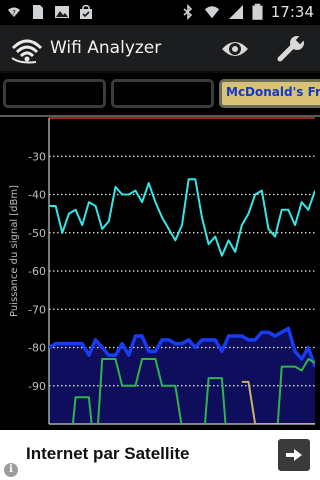 The height and width of the screenshot is (480, 320). I want to click on wifi-icon, so click(211, 12).